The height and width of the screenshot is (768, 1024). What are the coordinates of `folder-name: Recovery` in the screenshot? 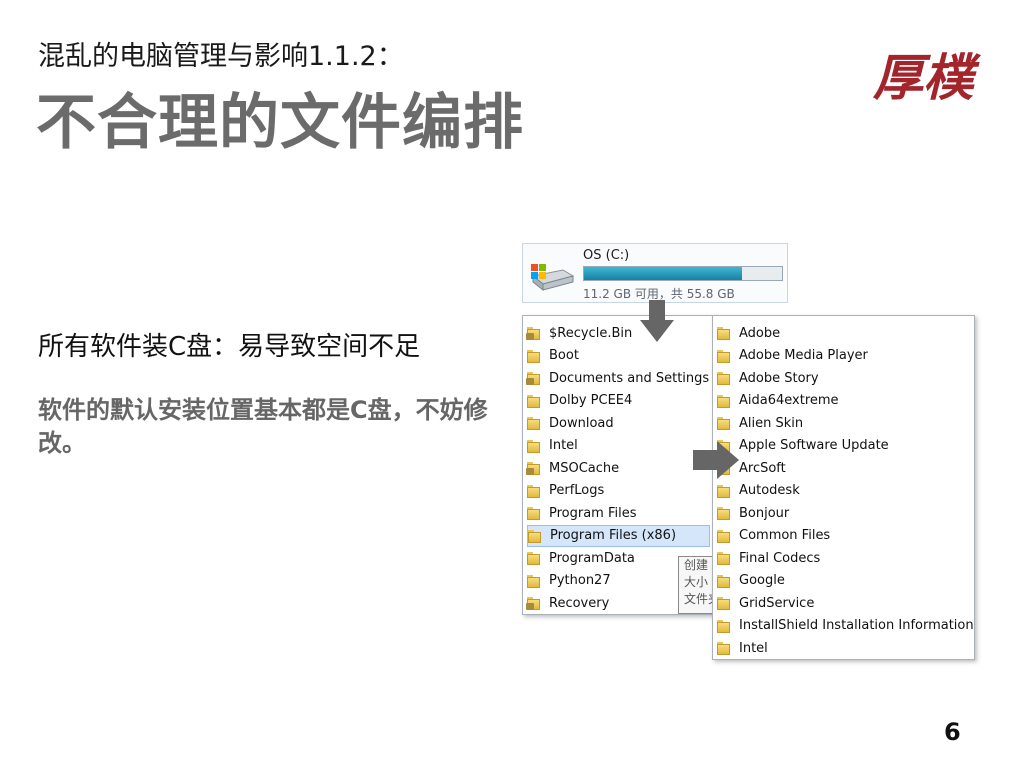 It's located at (579, 603).